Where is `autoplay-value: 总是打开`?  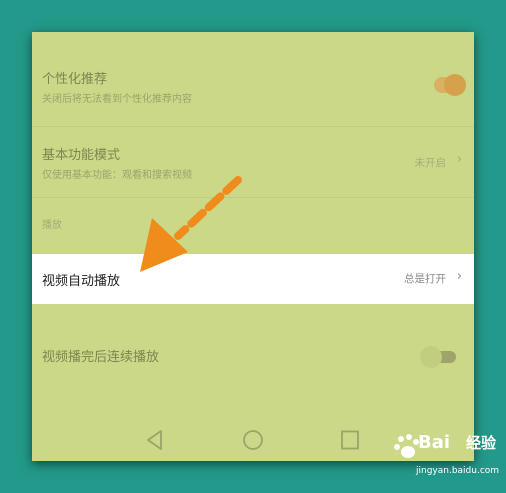 autoplay-value: 总是打开 is located at coordinates (425, 279).